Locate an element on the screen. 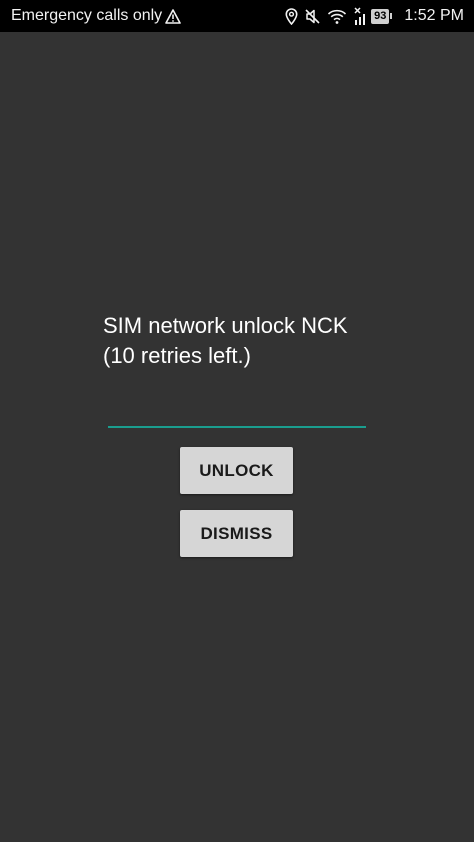 The width and height of the screenshot is (474, 842). wifi-icon is located at coordinates (337, 16).